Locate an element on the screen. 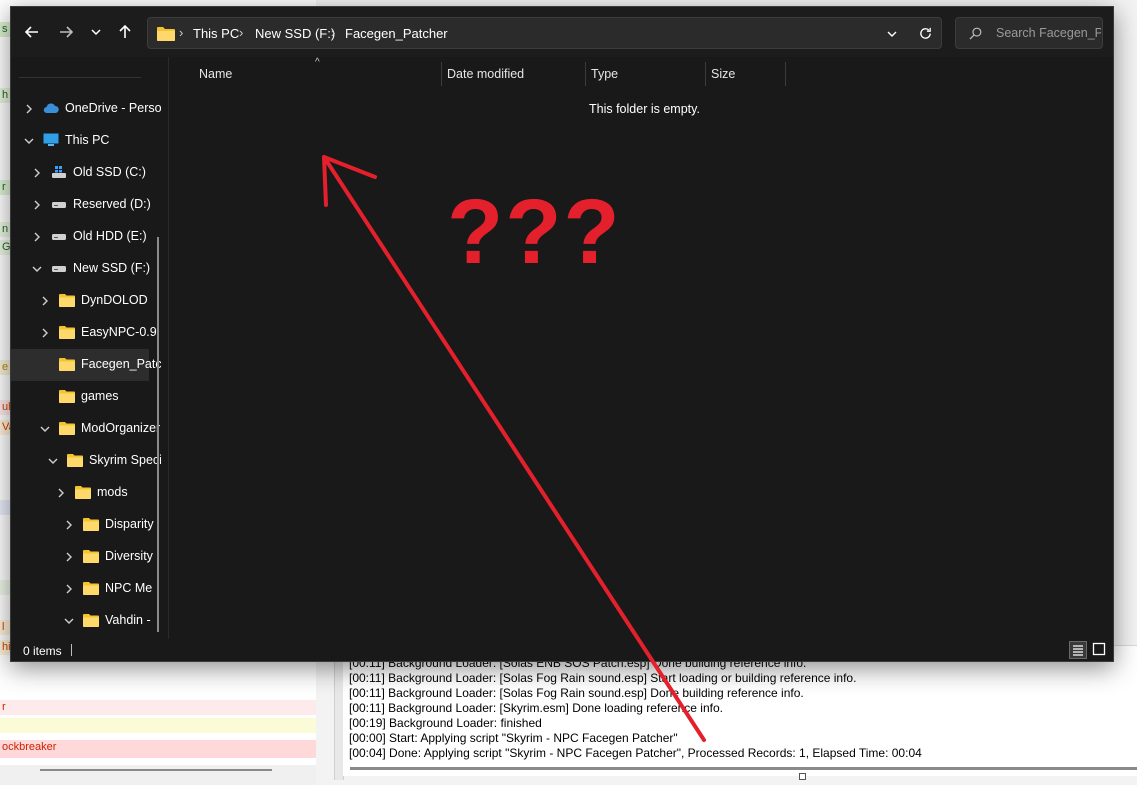 The image size is (1137, 785). empty-folder-message: This folder is empty. is located at coordinates (644, 109).